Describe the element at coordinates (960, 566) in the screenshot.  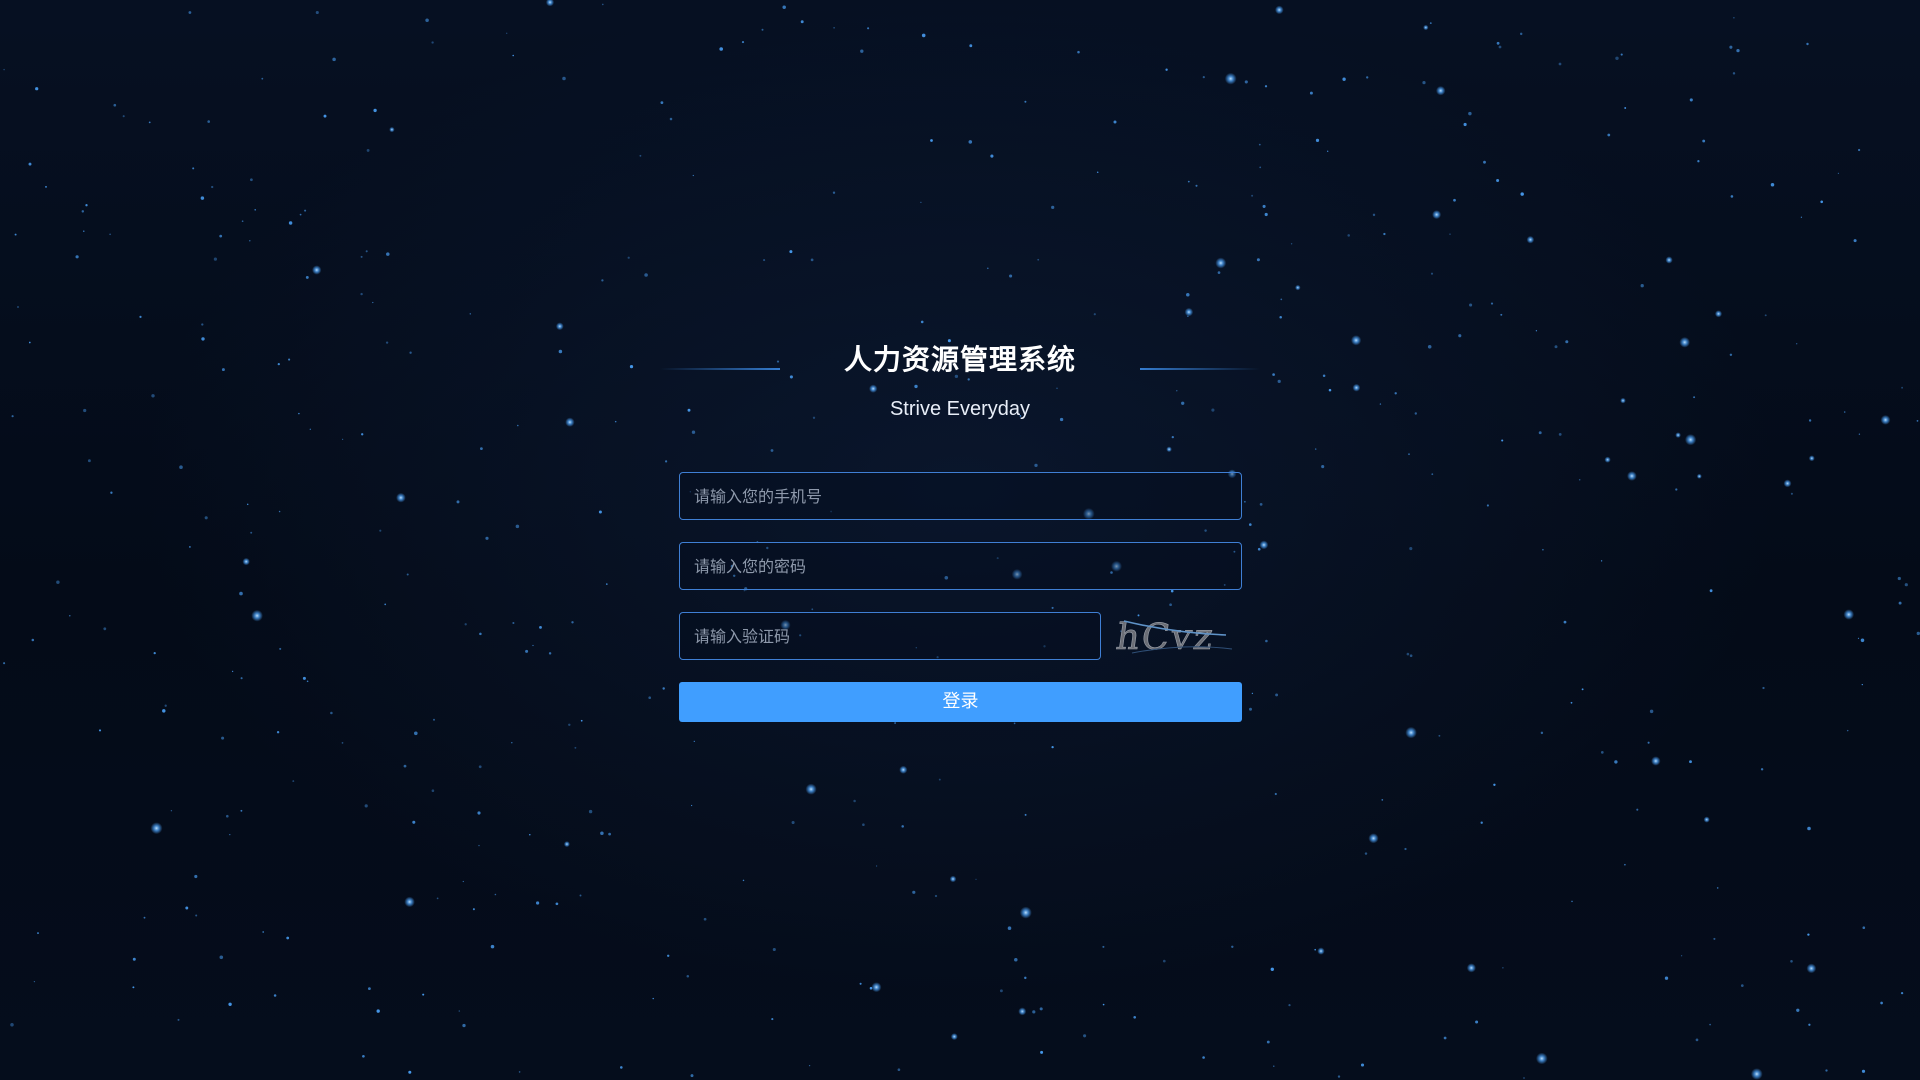
I see `password-input` at that location.